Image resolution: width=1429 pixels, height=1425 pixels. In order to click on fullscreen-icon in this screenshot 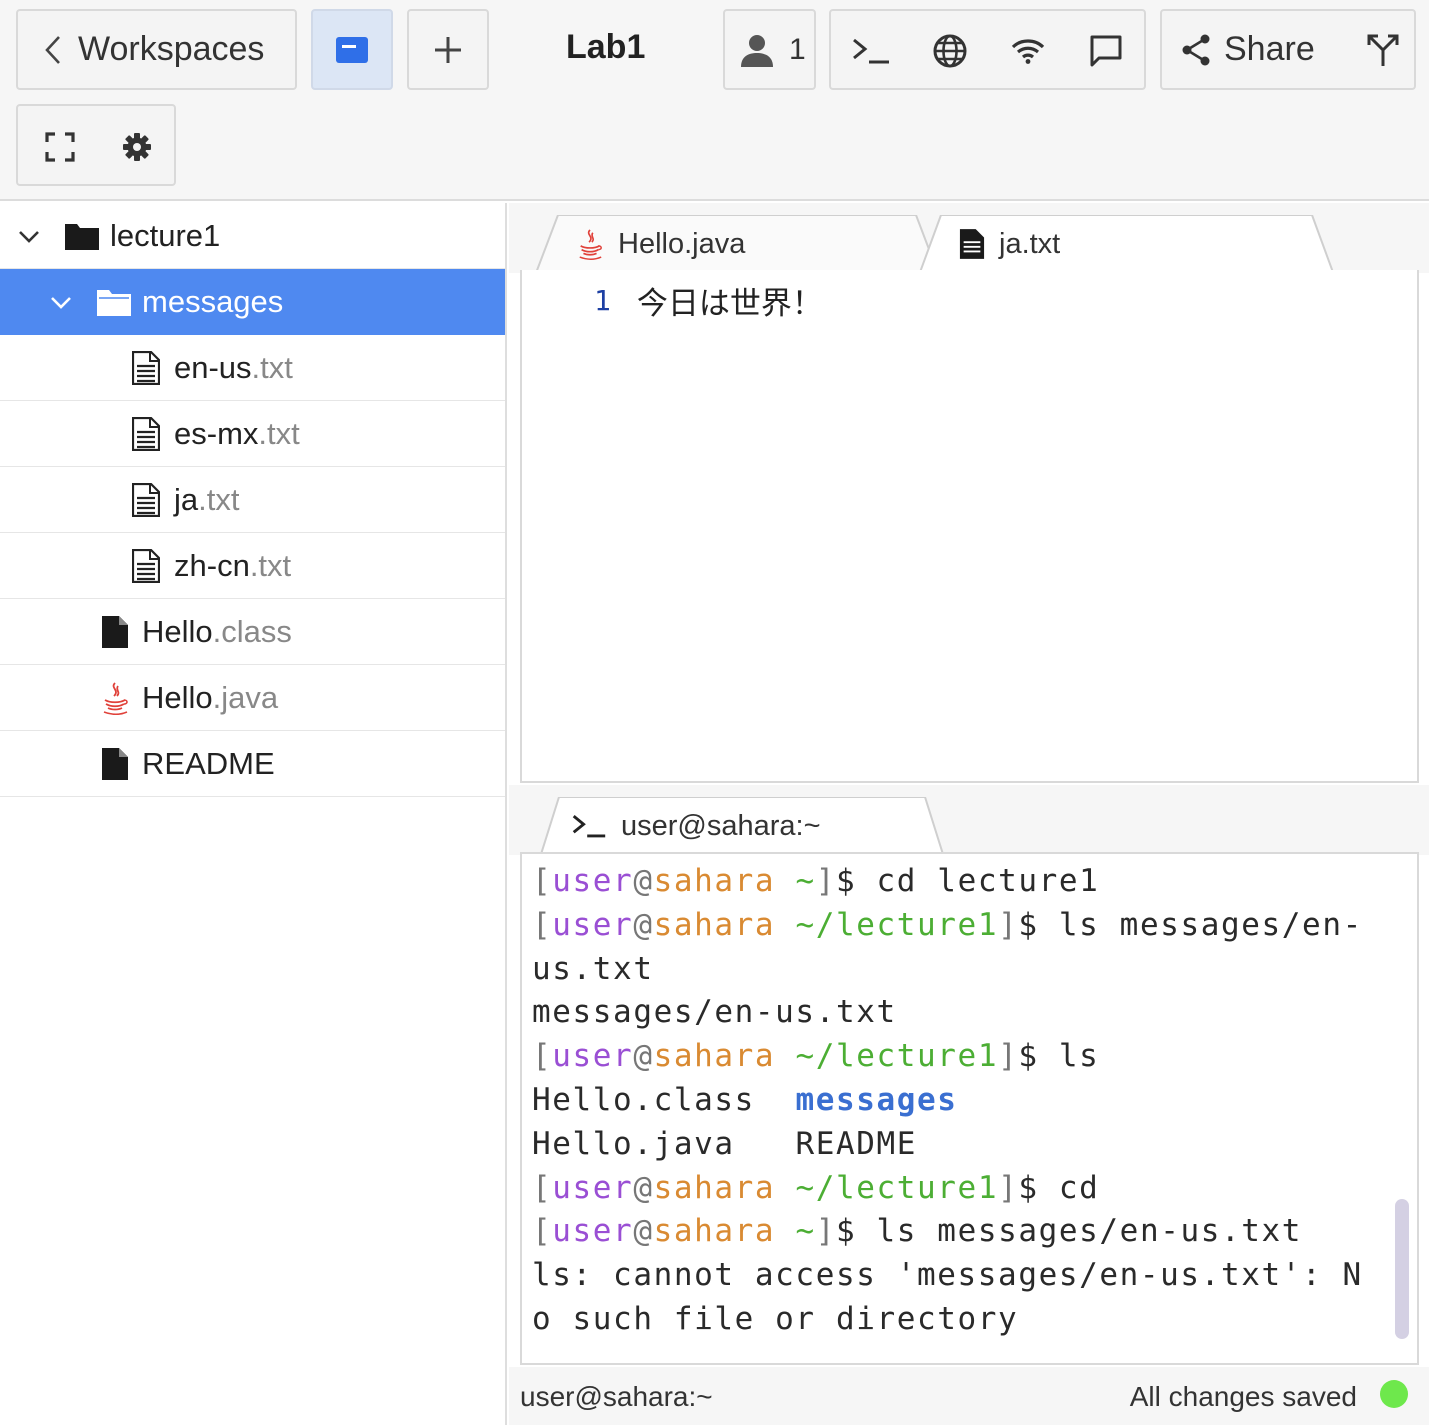, I will do `click(60, 147)`.